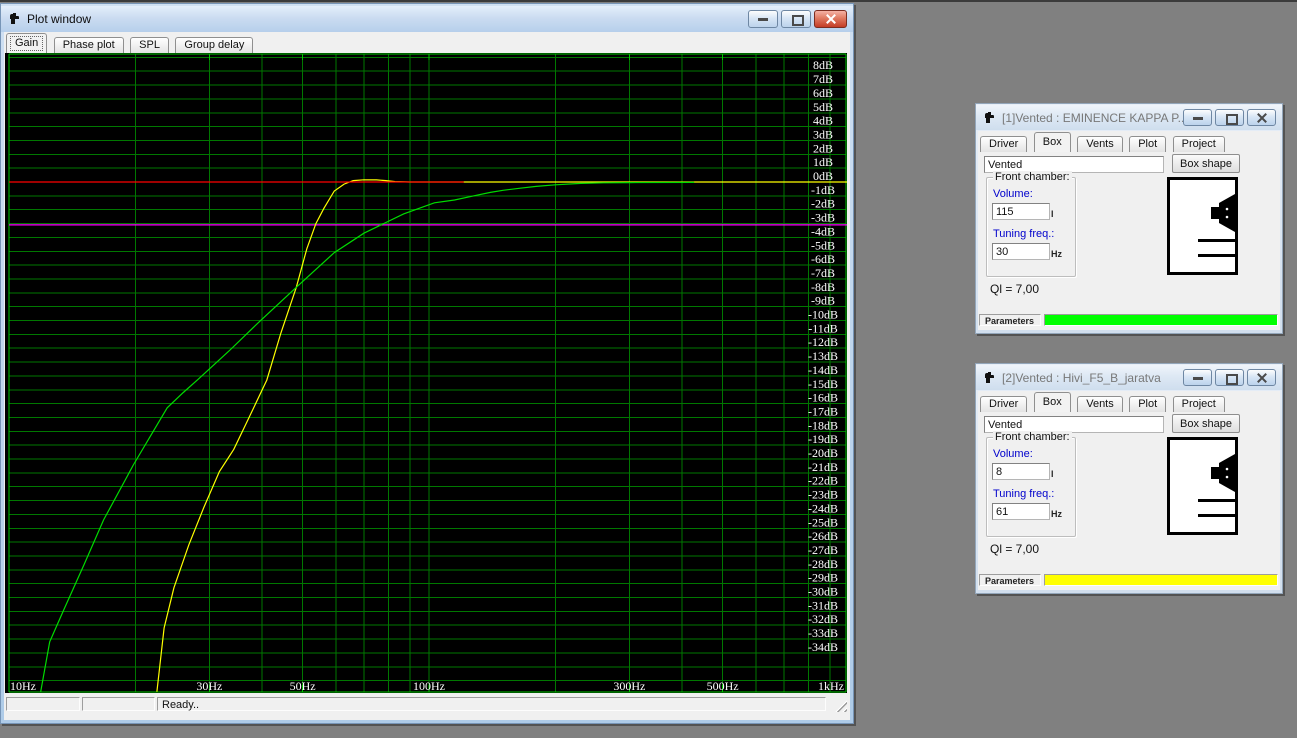 This screenshot has width=1297, height=738. What do you see at coordinates (823, 107) in the screenshot?
I see `svg-text: 5dB` at bounding box center [823, 107].